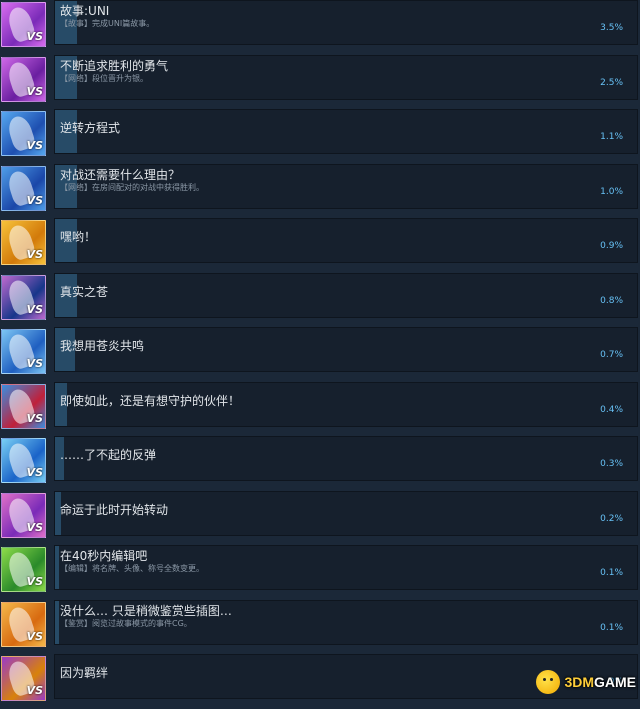  I want to click on fighter-character-icon: VS, so click(23, 79).